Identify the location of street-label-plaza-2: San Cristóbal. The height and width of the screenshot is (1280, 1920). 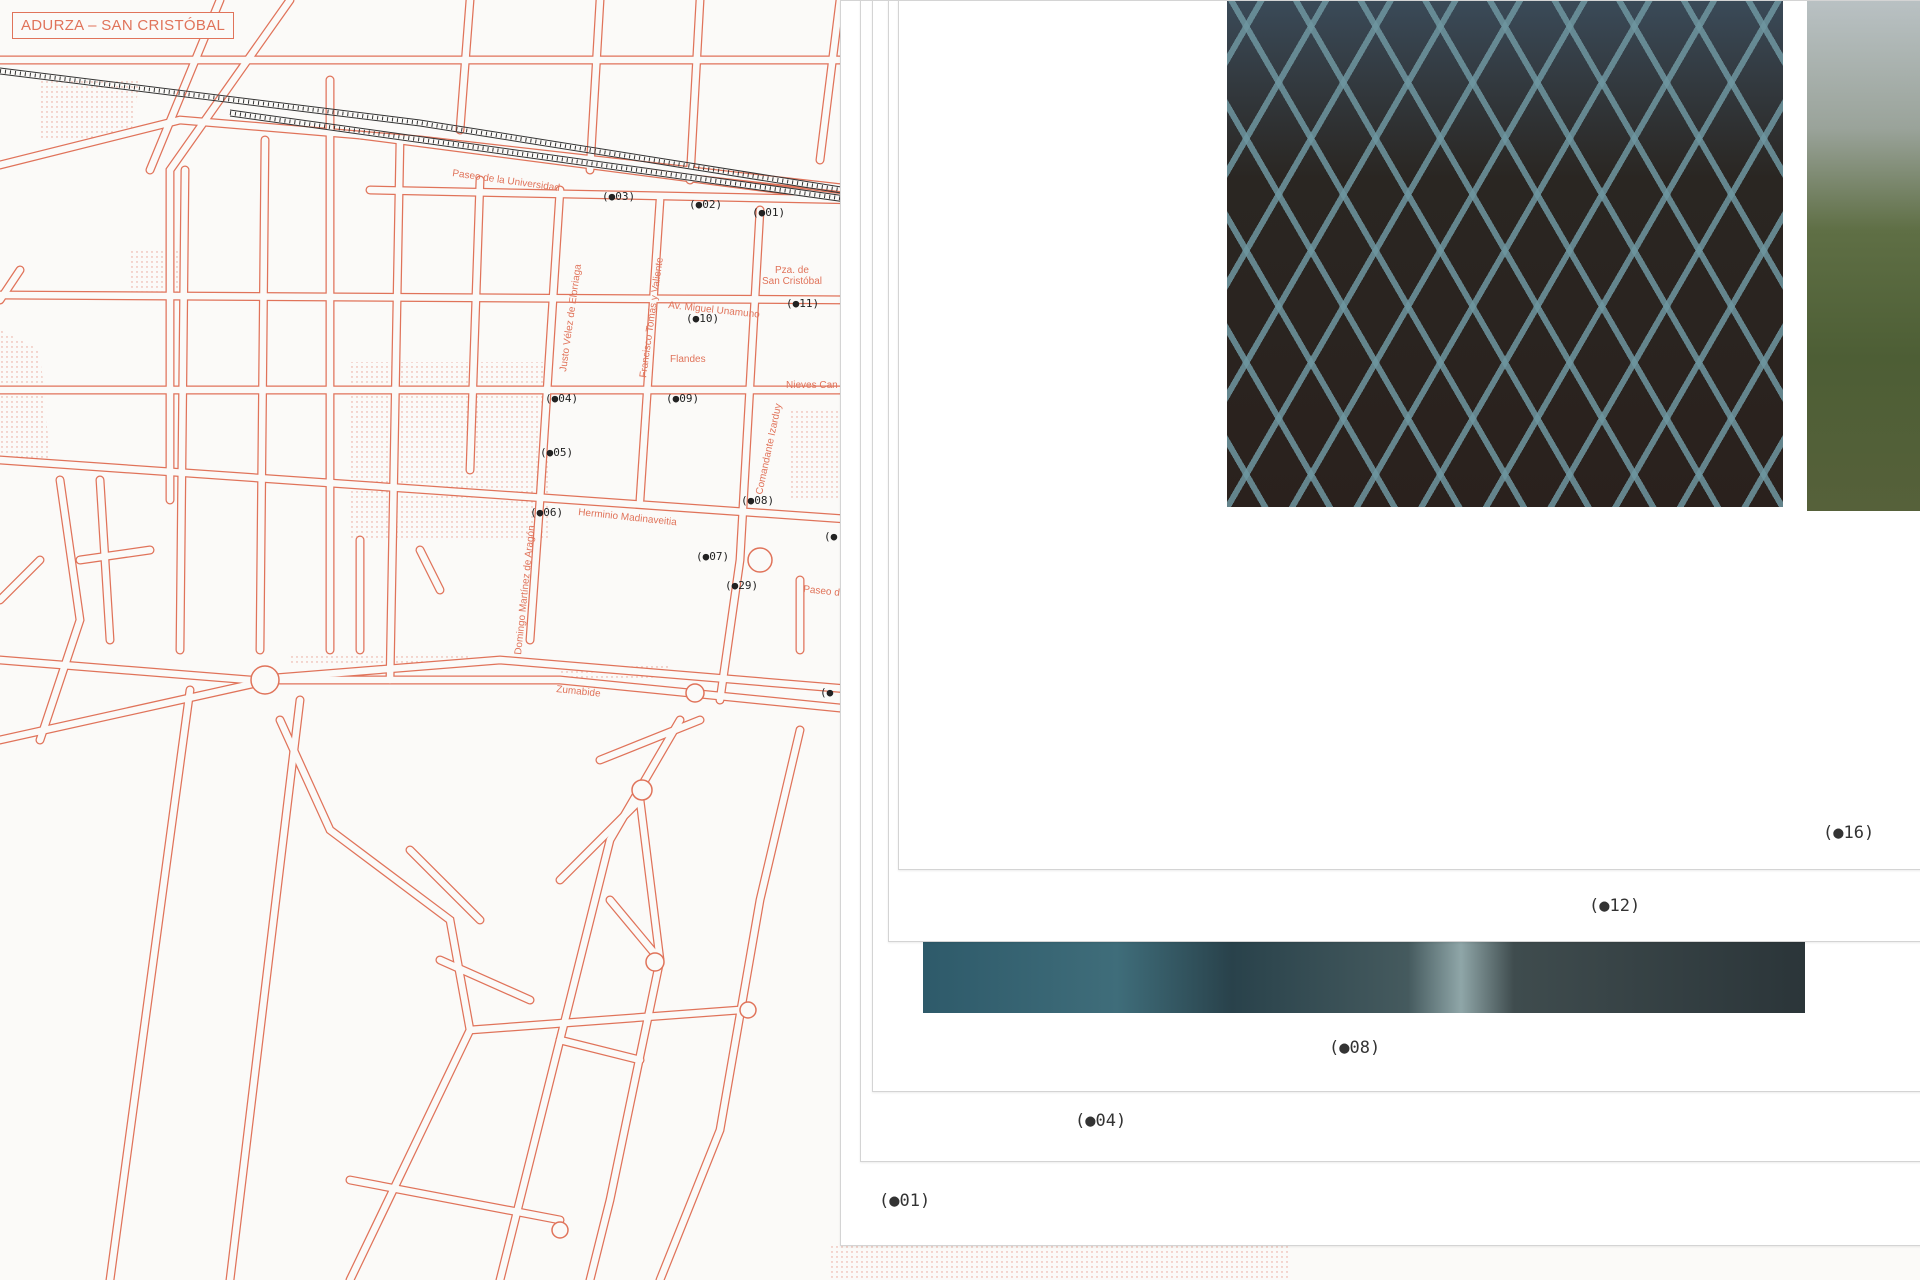
(792, 281).